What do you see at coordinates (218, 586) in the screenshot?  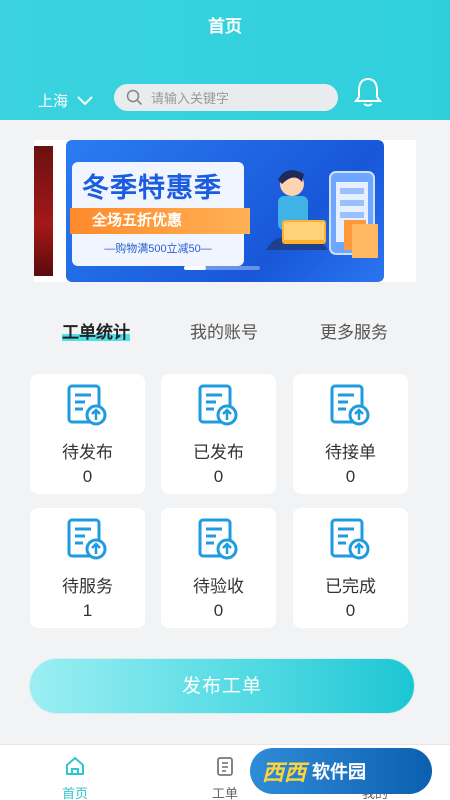 I see `stat-label: 待验收` at bounding box center [218, 586].